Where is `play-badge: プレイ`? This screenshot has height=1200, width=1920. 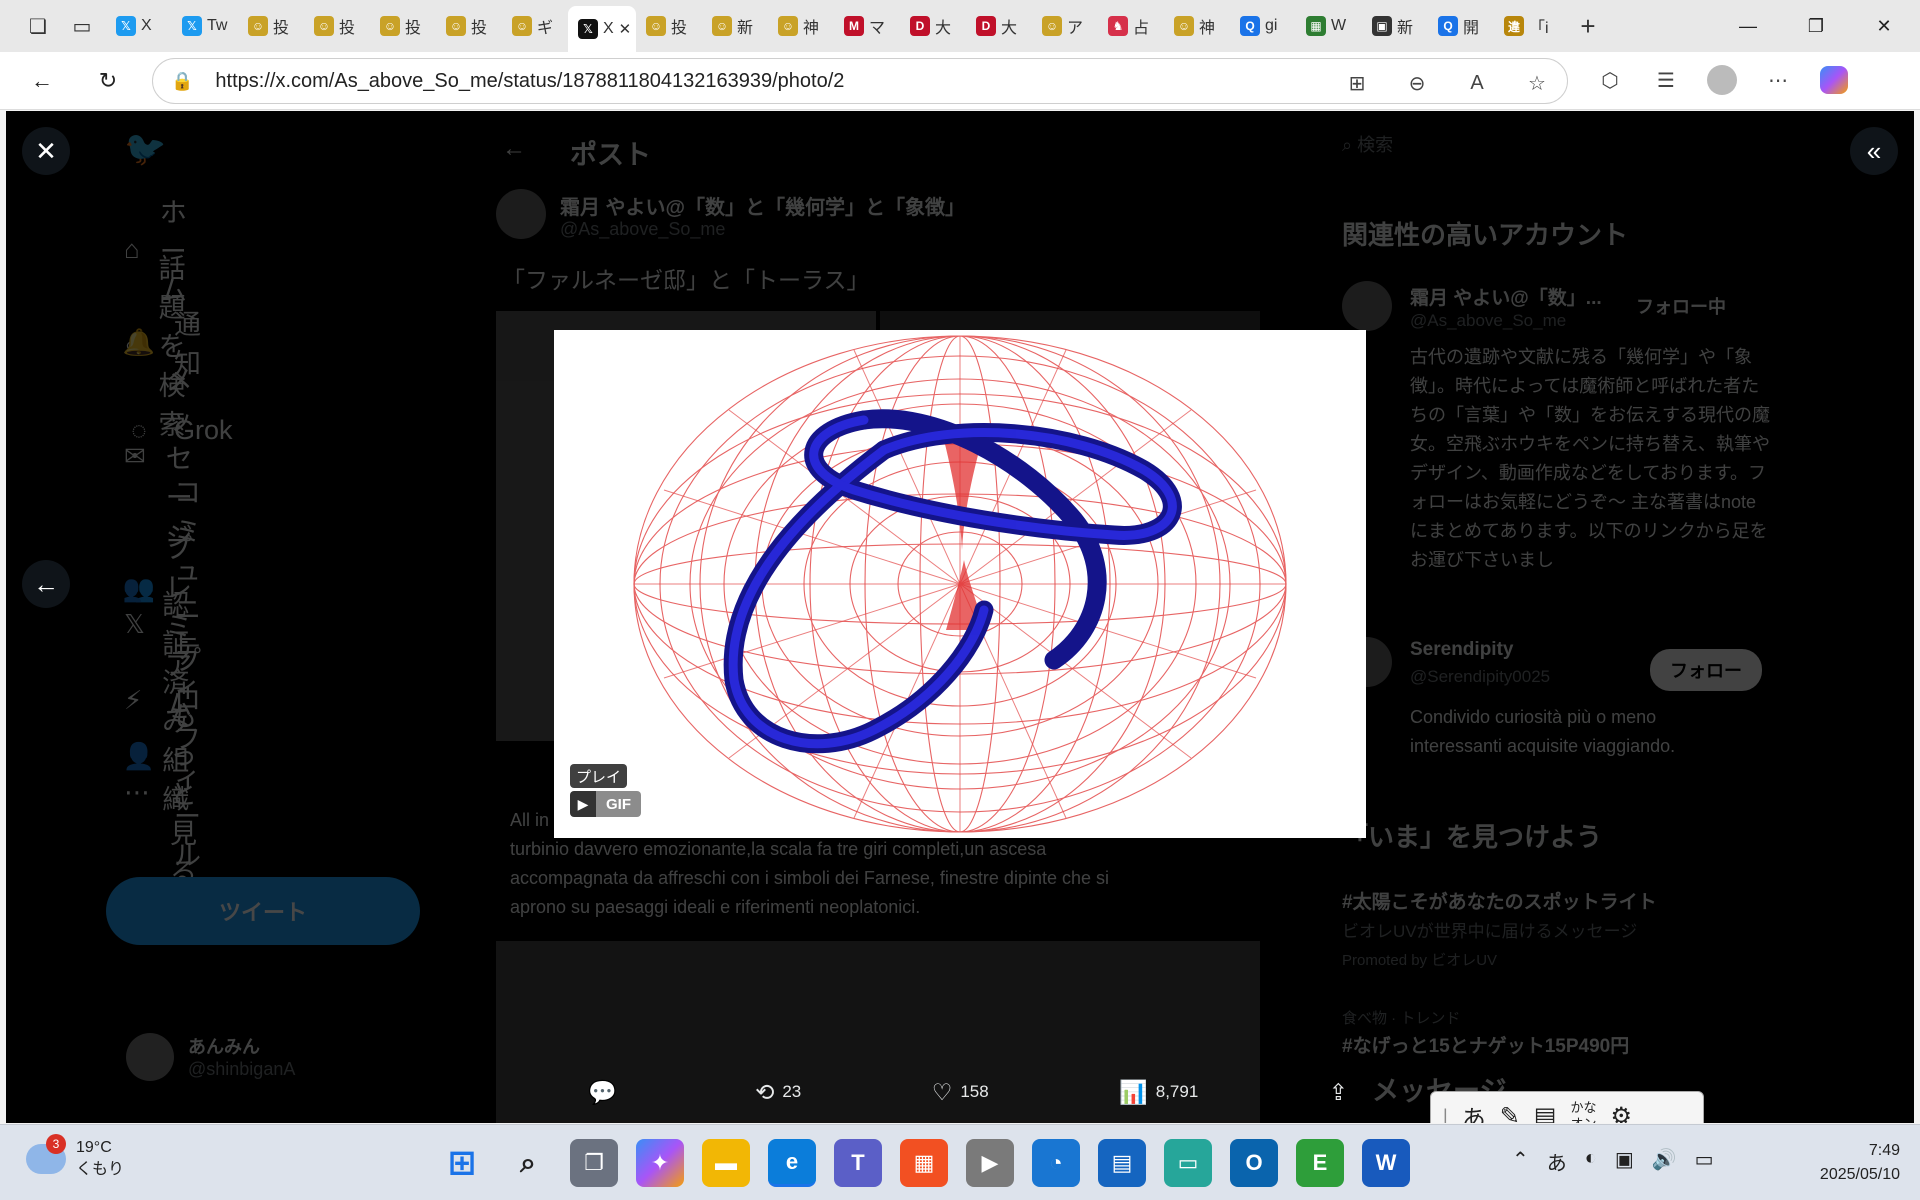
play-badge: プレイ is located at coordinates (599, 776).